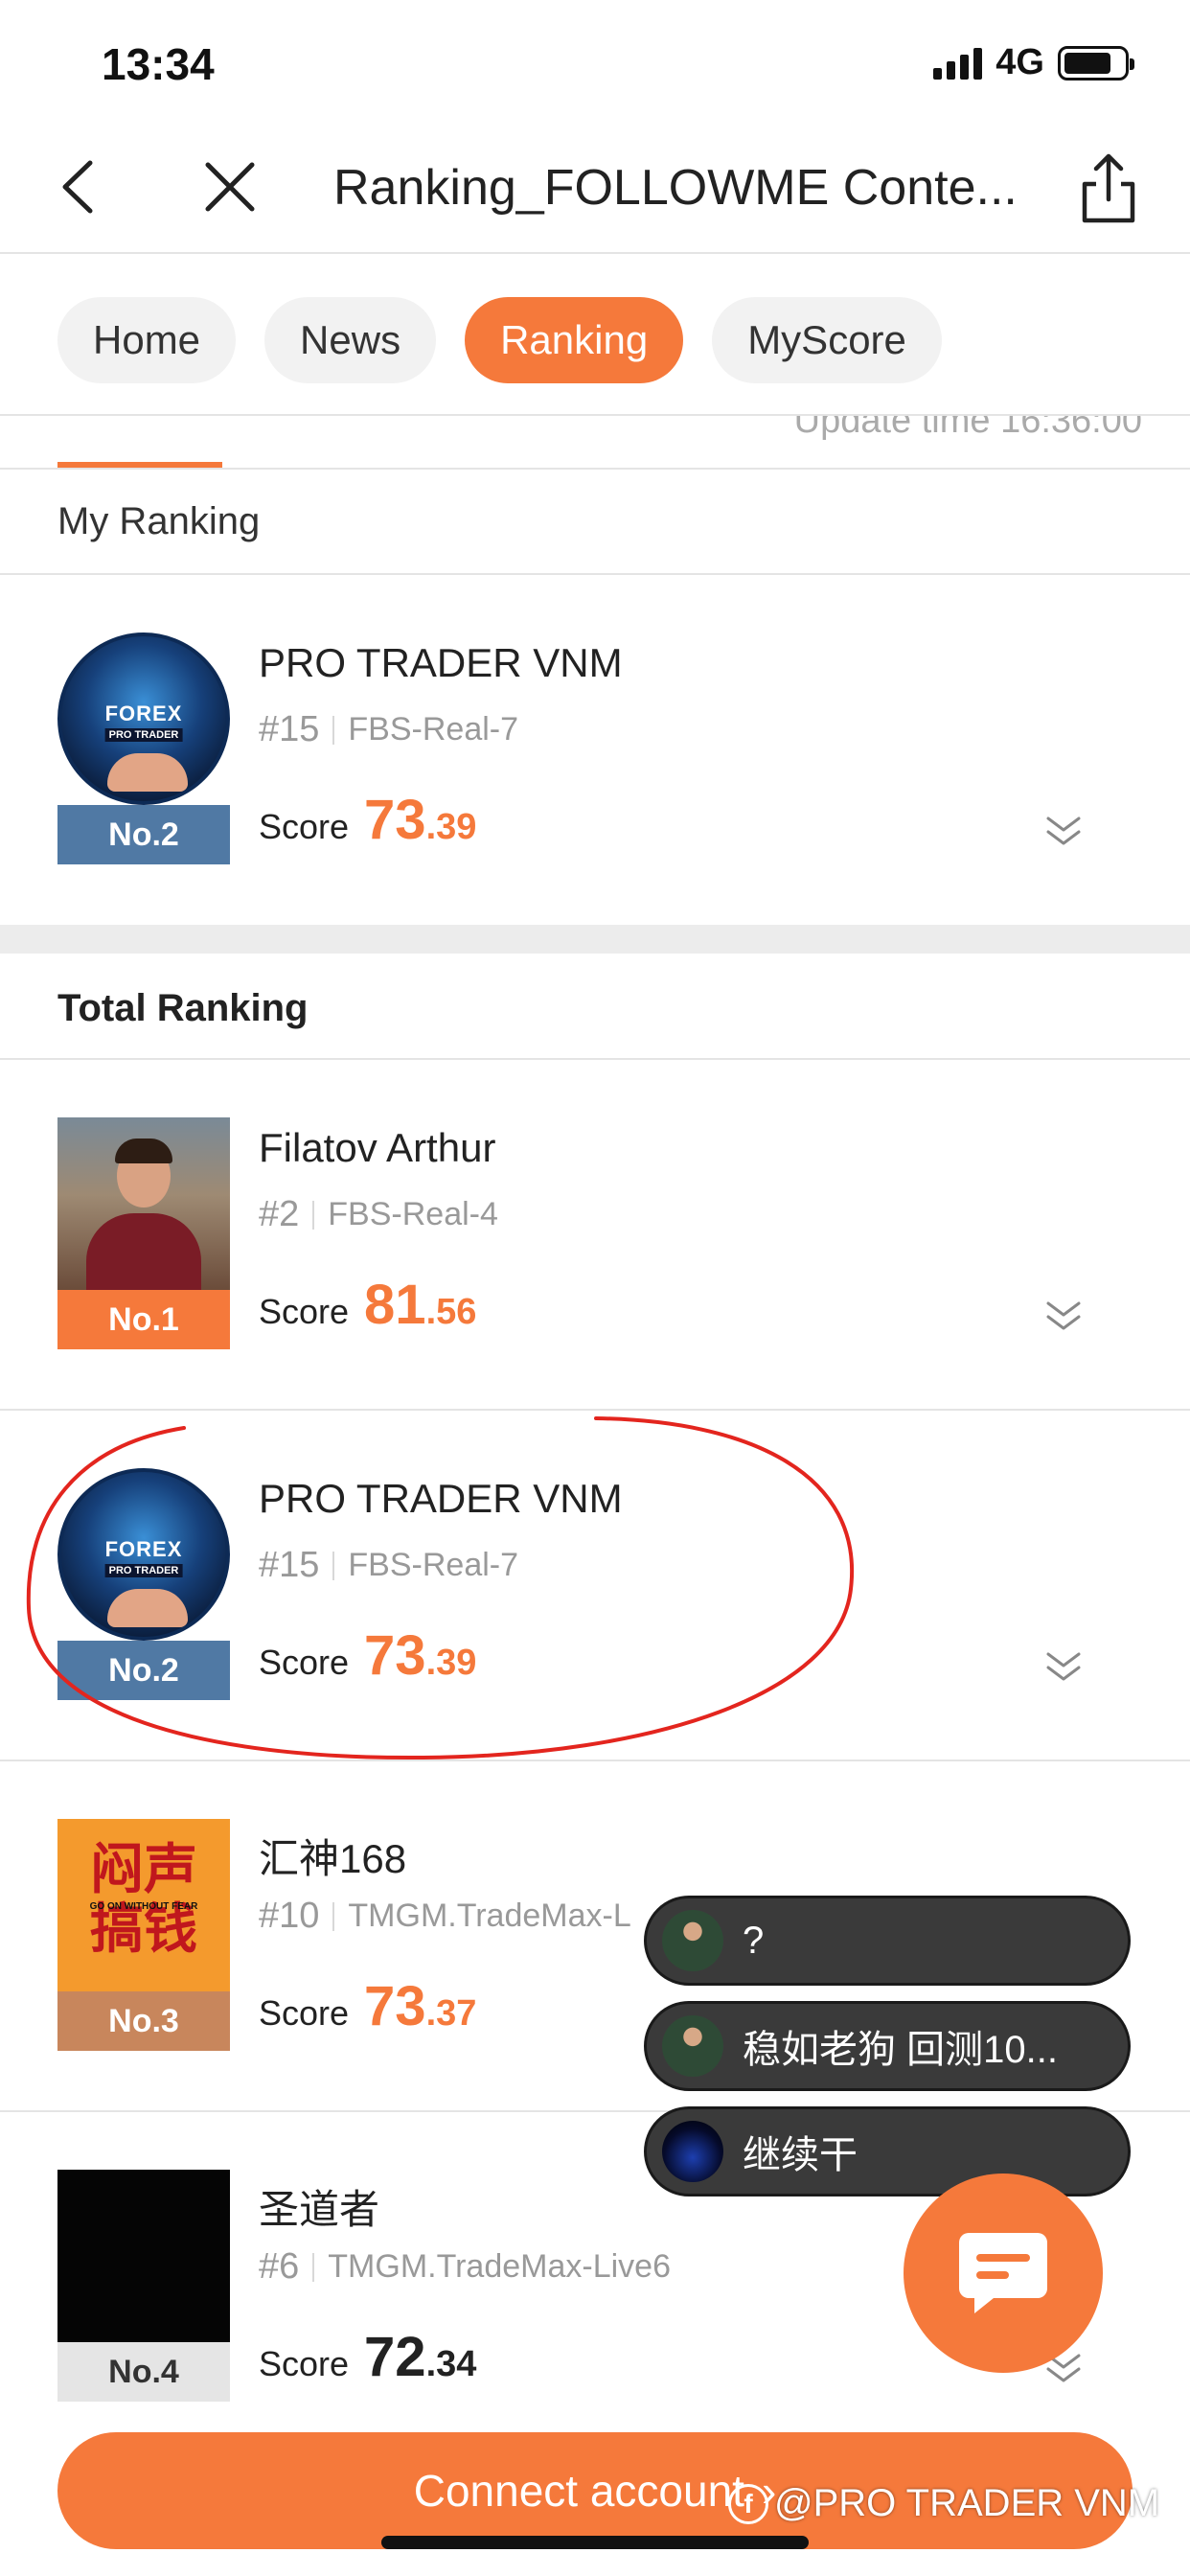 This screenshot has height=2576, width=1190. Describe the element at coordinates (413, 1214) in the screenshot. I see `trader-server: FBS-Real-4` at that location.